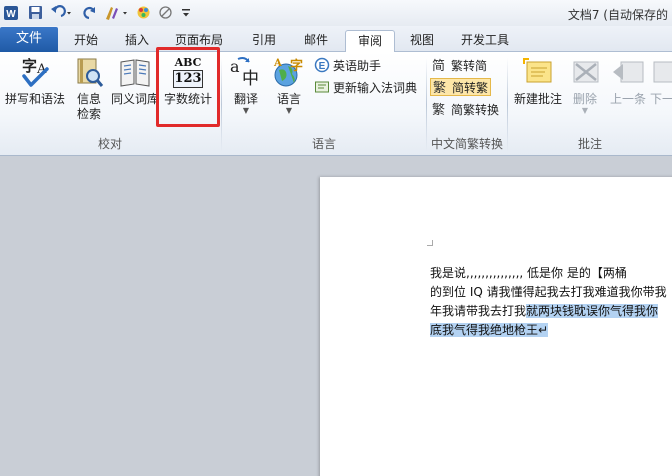 The width and height of the screenshot is (672, 476). Describe the element at coordinates (422, 41) in the screenshot. I see `tab-view: 视图` at that location.